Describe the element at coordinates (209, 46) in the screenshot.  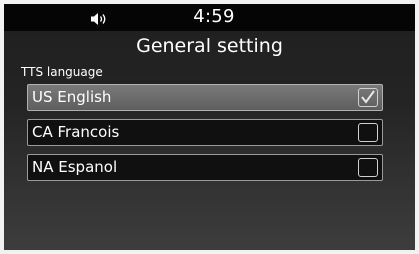
I see `page-title: General setting` at that location.